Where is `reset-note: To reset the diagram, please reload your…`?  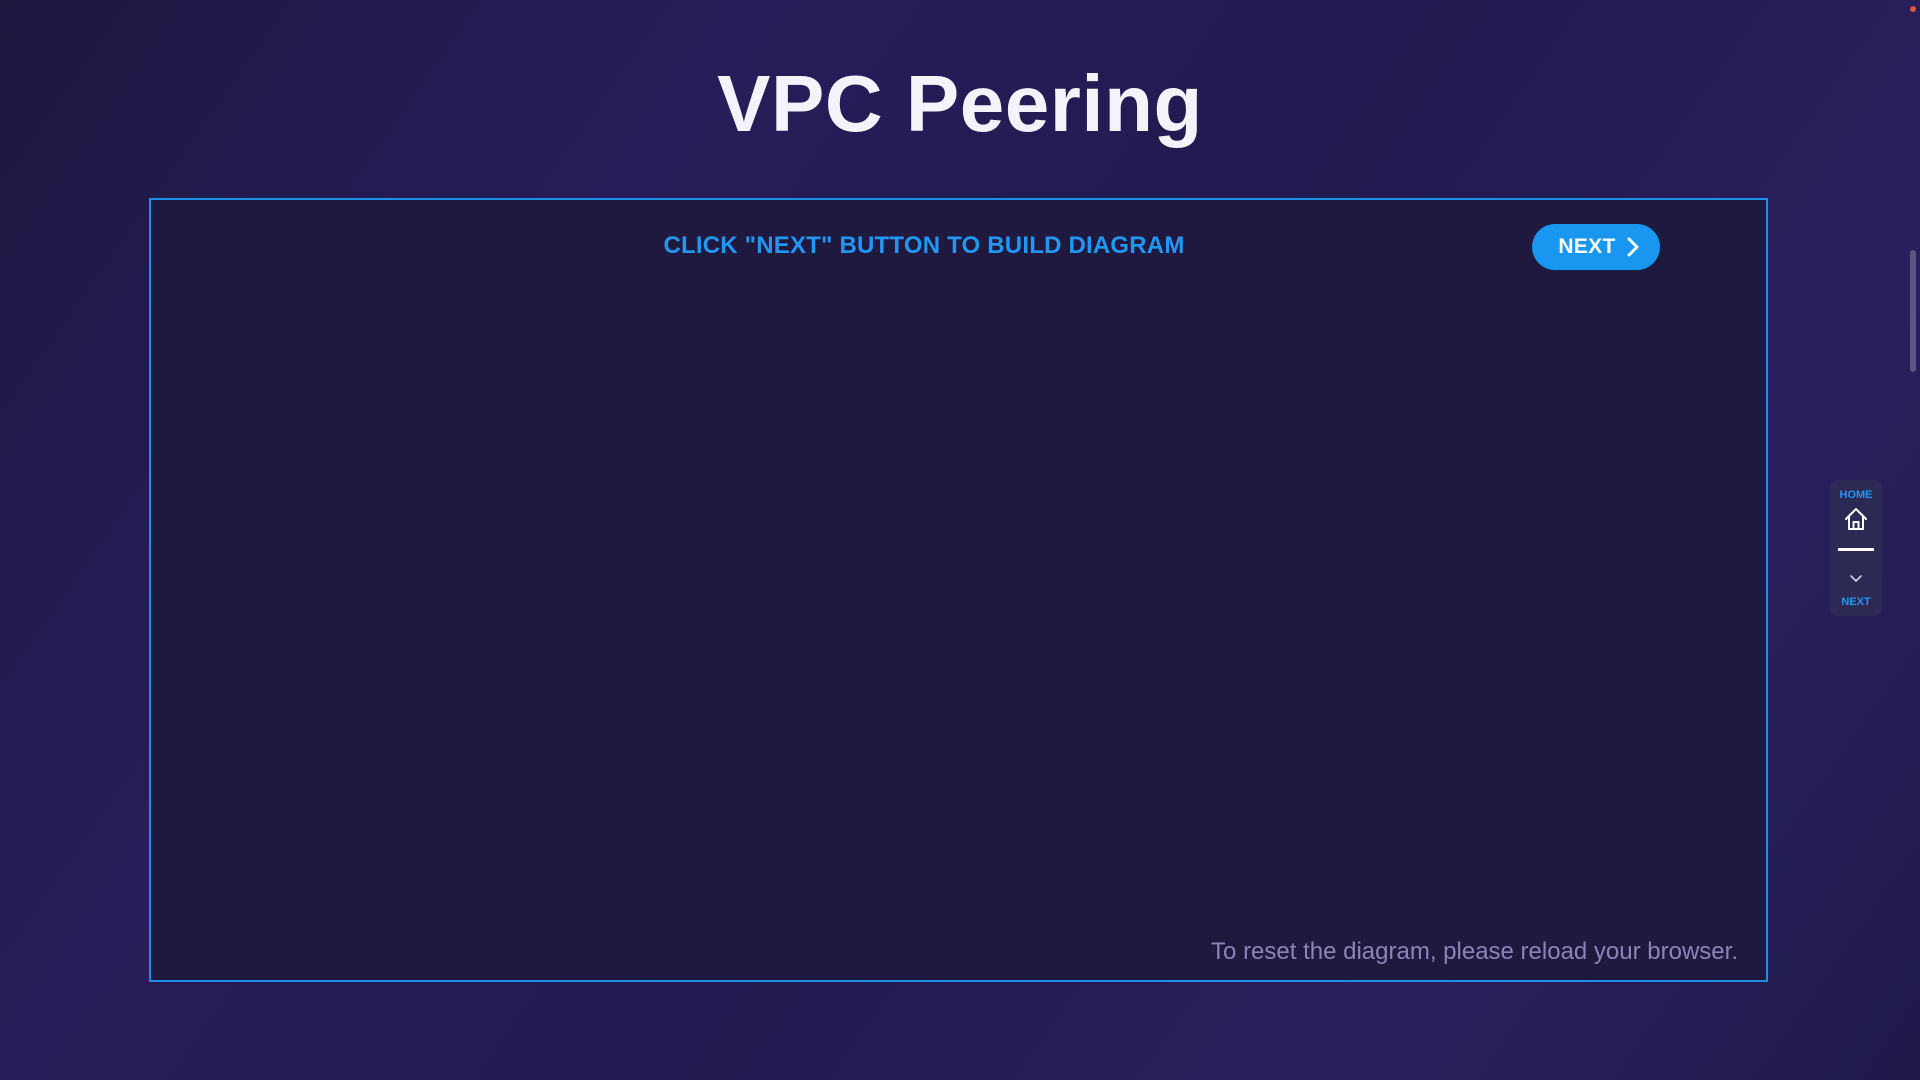 reset-note: To reset the diagram, please reload your… is located at coordinates (1474, 951).